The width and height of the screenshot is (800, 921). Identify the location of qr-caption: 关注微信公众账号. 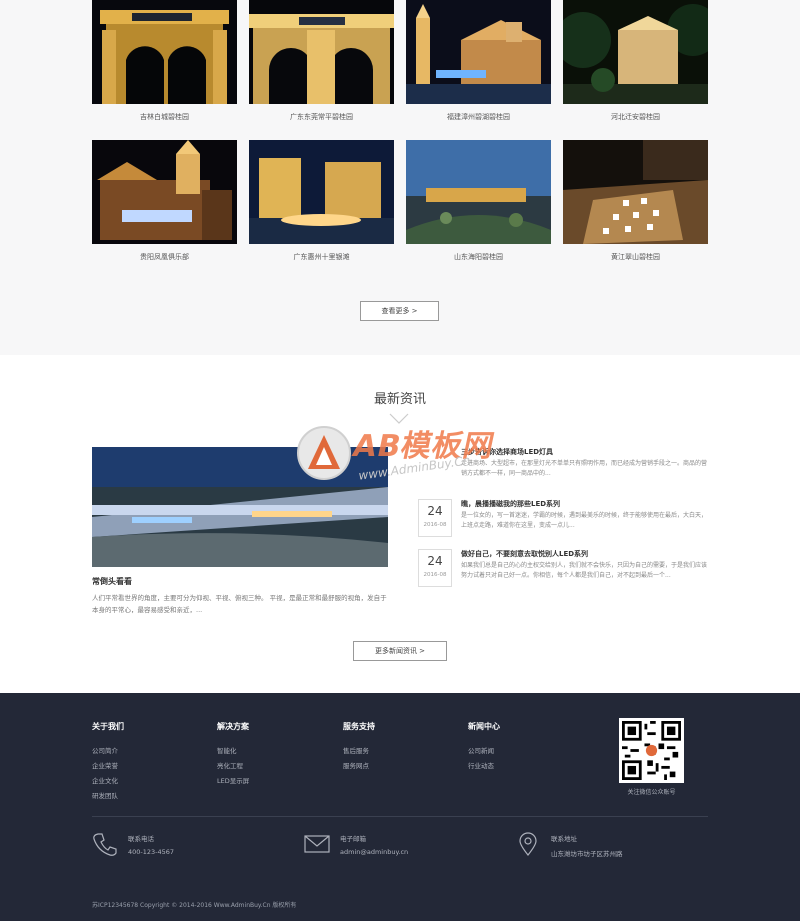
(651, 792).